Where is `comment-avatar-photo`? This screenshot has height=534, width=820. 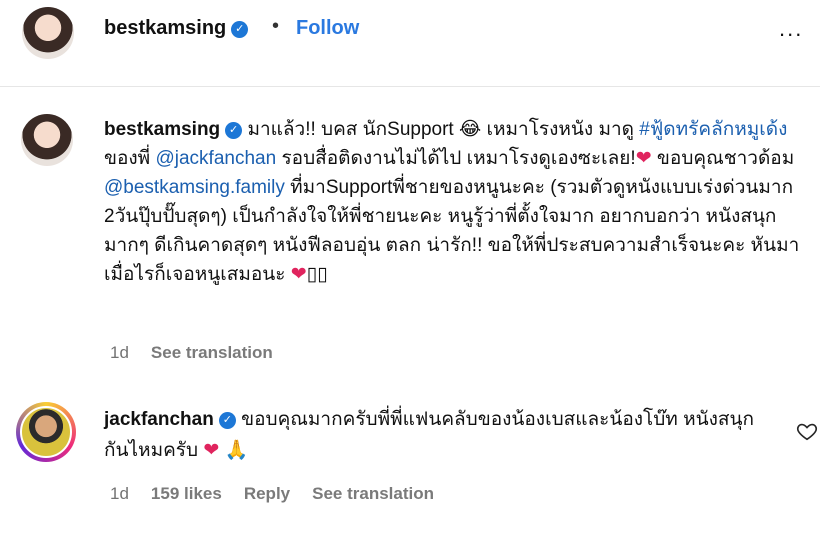
comment-avatar-photo is located at coordinates (46, 432).